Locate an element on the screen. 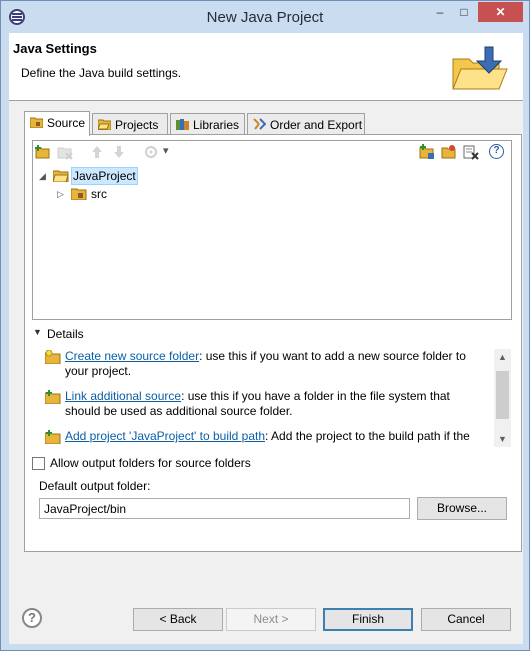 The image size is (530, 651). tab-source: Source is located at coordinates (57, 123).